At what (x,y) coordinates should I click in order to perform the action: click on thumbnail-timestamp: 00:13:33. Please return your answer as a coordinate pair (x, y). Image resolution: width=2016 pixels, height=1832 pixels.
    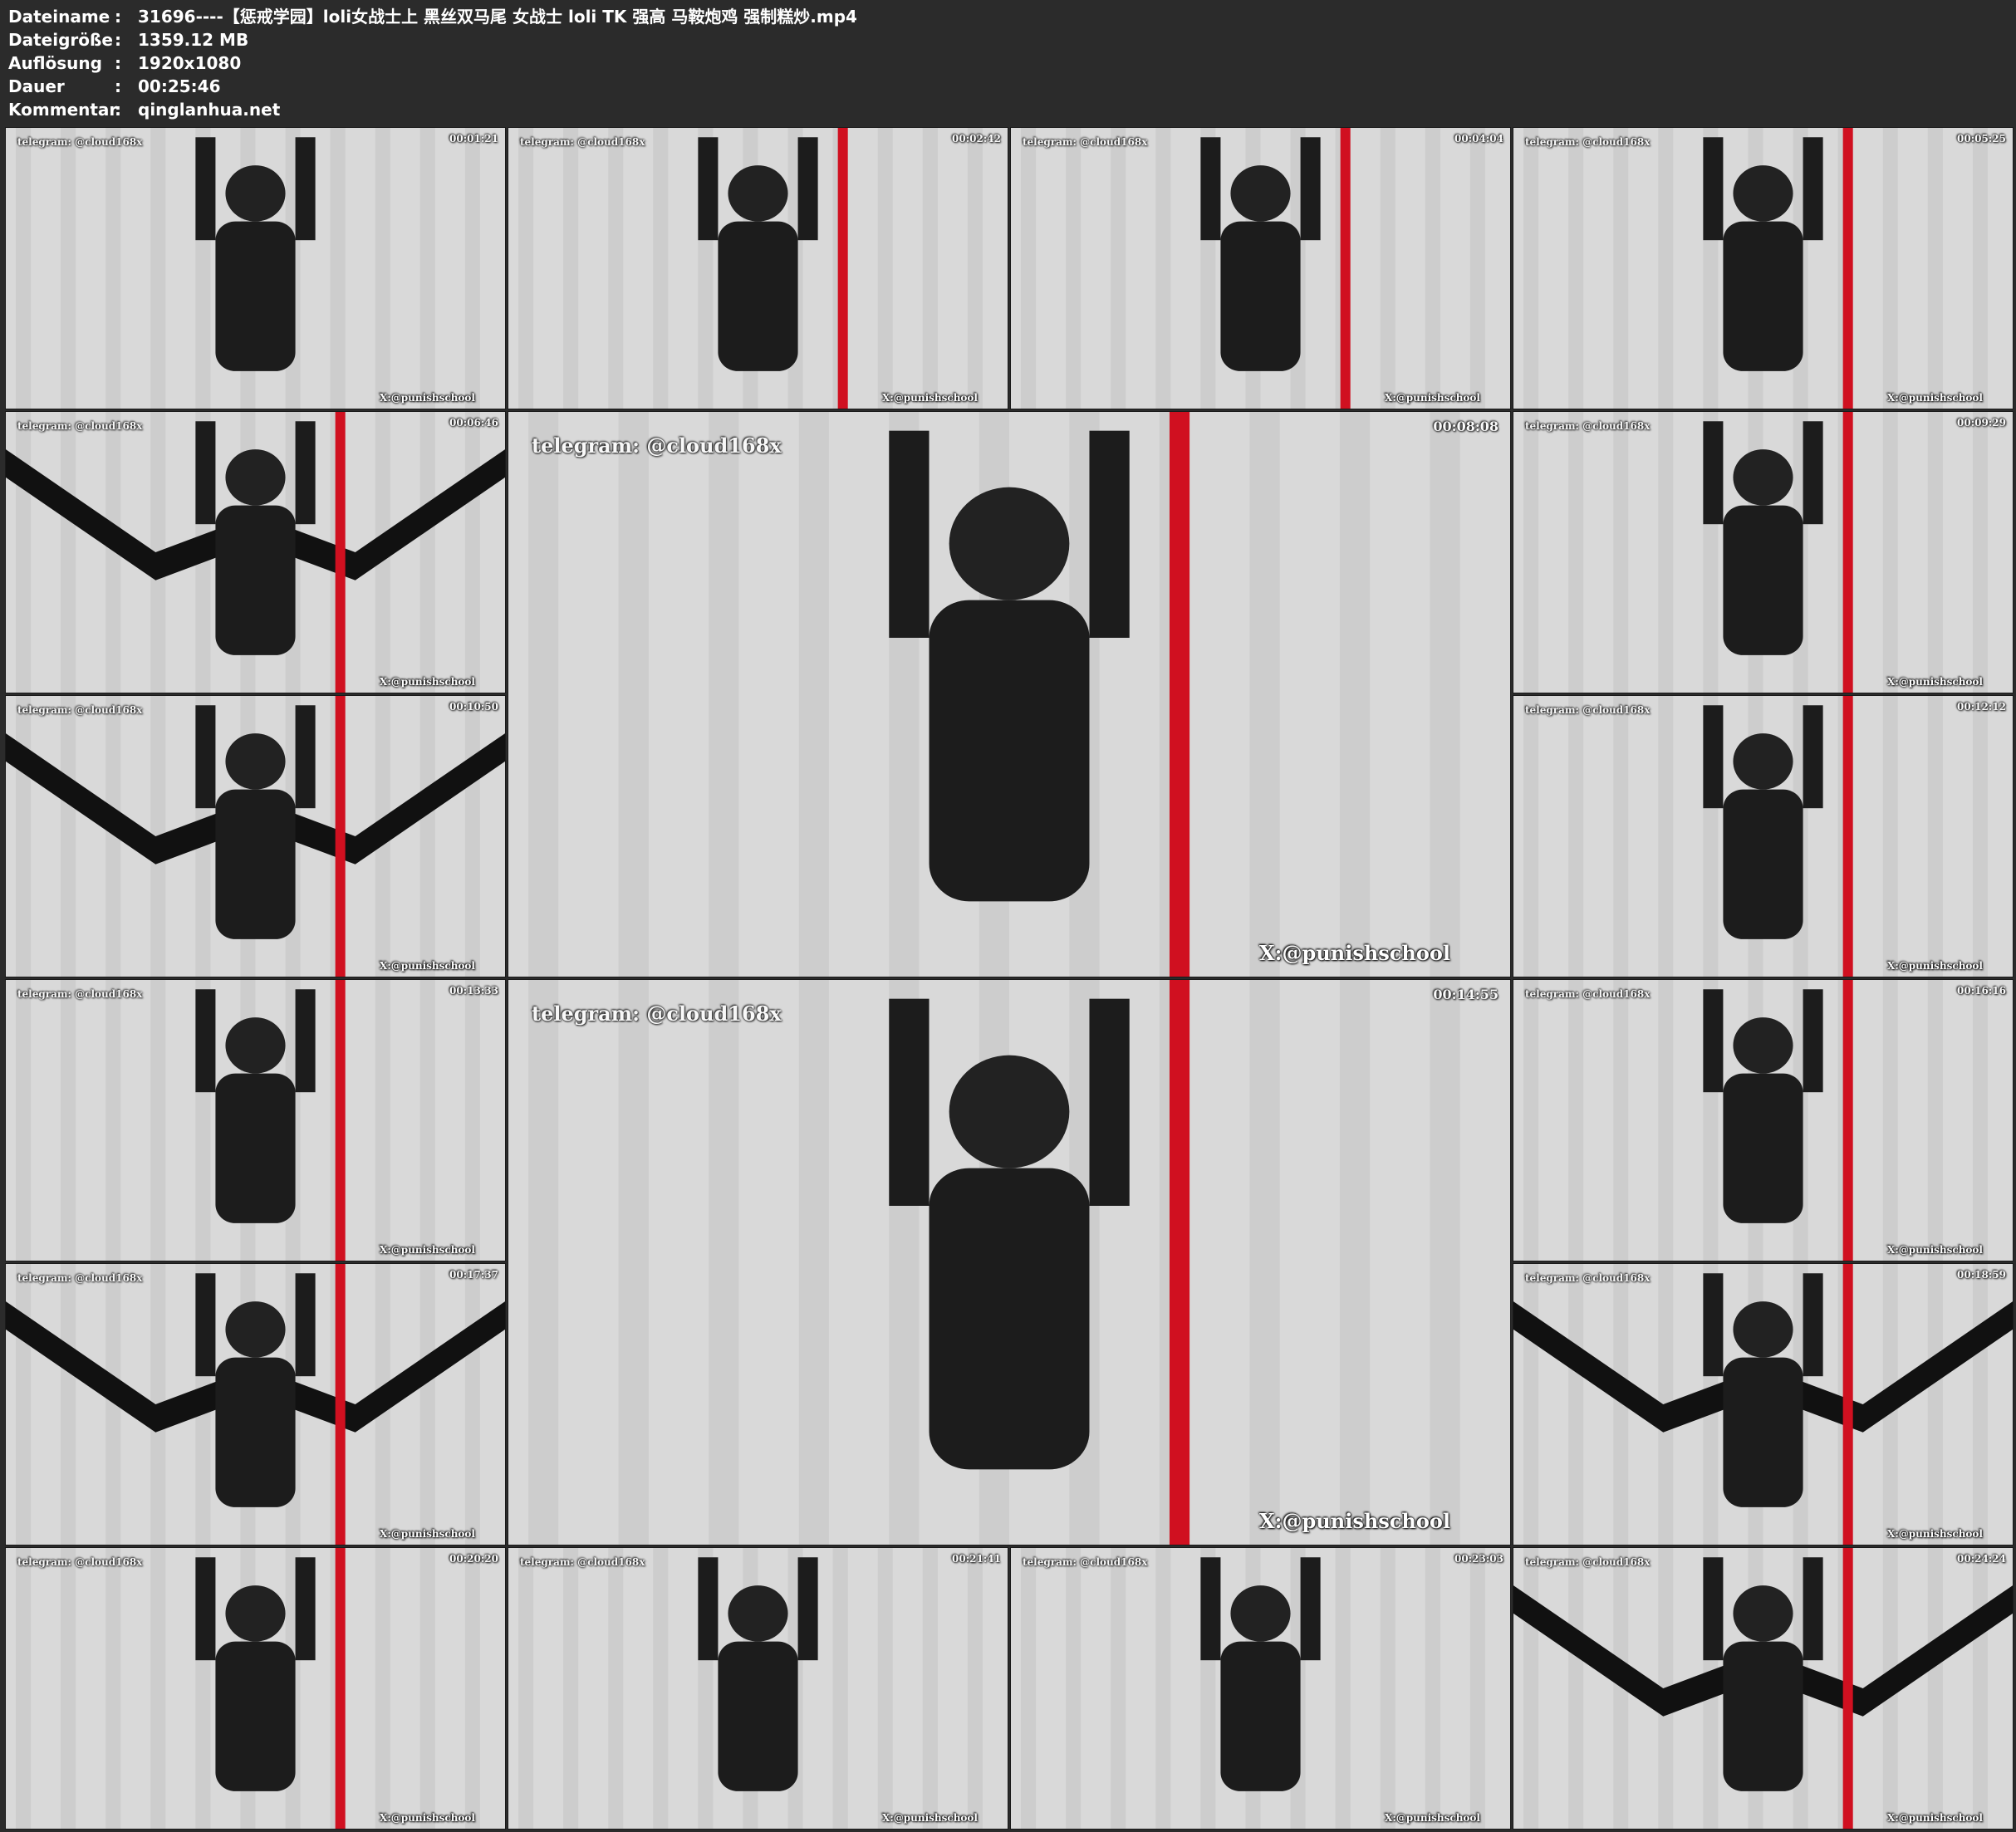
    Looking at the image, I should click on (473, 991).